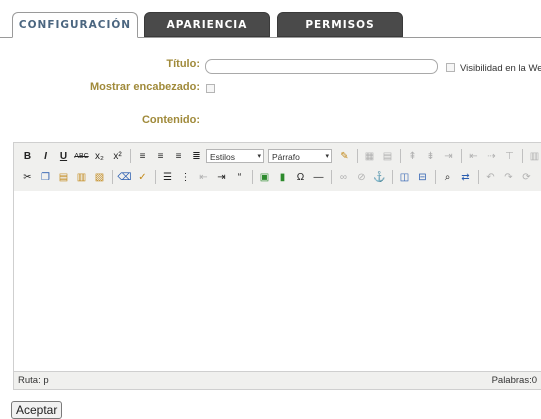  What do you see at coordinates (448, 156) in the screenshot?
I see `delete-row-icon: ⇥` at bounding box center [448, 156].